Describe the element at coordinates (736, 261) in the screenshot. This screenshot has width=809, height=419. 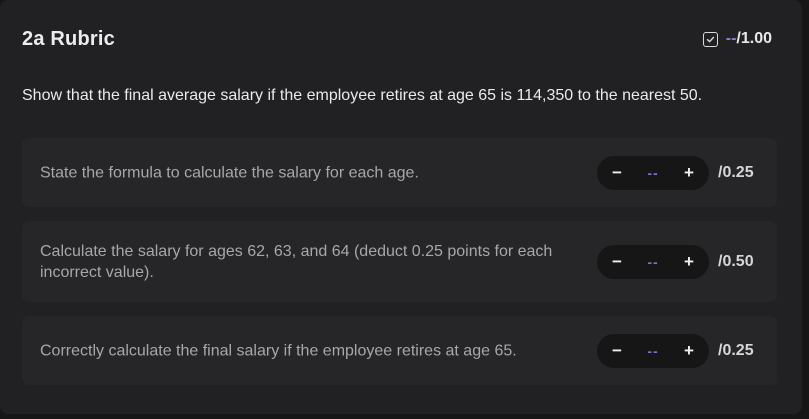
I see `criterion-max-points: /0.50` at that location.